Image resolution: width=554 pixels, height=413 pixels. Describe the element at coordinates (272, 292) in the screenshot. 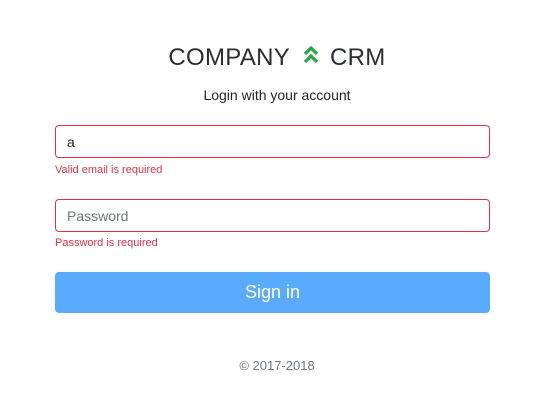

I see `sign-in-button: Sign in` at that location.